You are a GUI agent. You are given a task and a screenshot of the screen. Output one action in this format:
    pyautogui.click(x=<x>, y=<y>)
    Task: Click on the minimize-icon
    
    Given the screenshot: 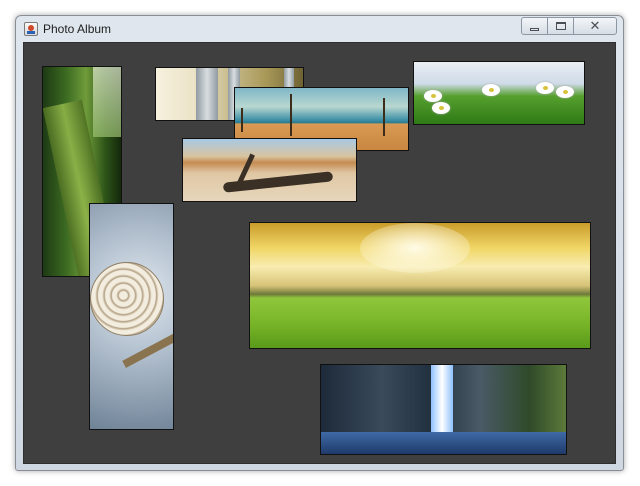 What is the action you would take?
    pyautogui.click(x=534, y=29)
    